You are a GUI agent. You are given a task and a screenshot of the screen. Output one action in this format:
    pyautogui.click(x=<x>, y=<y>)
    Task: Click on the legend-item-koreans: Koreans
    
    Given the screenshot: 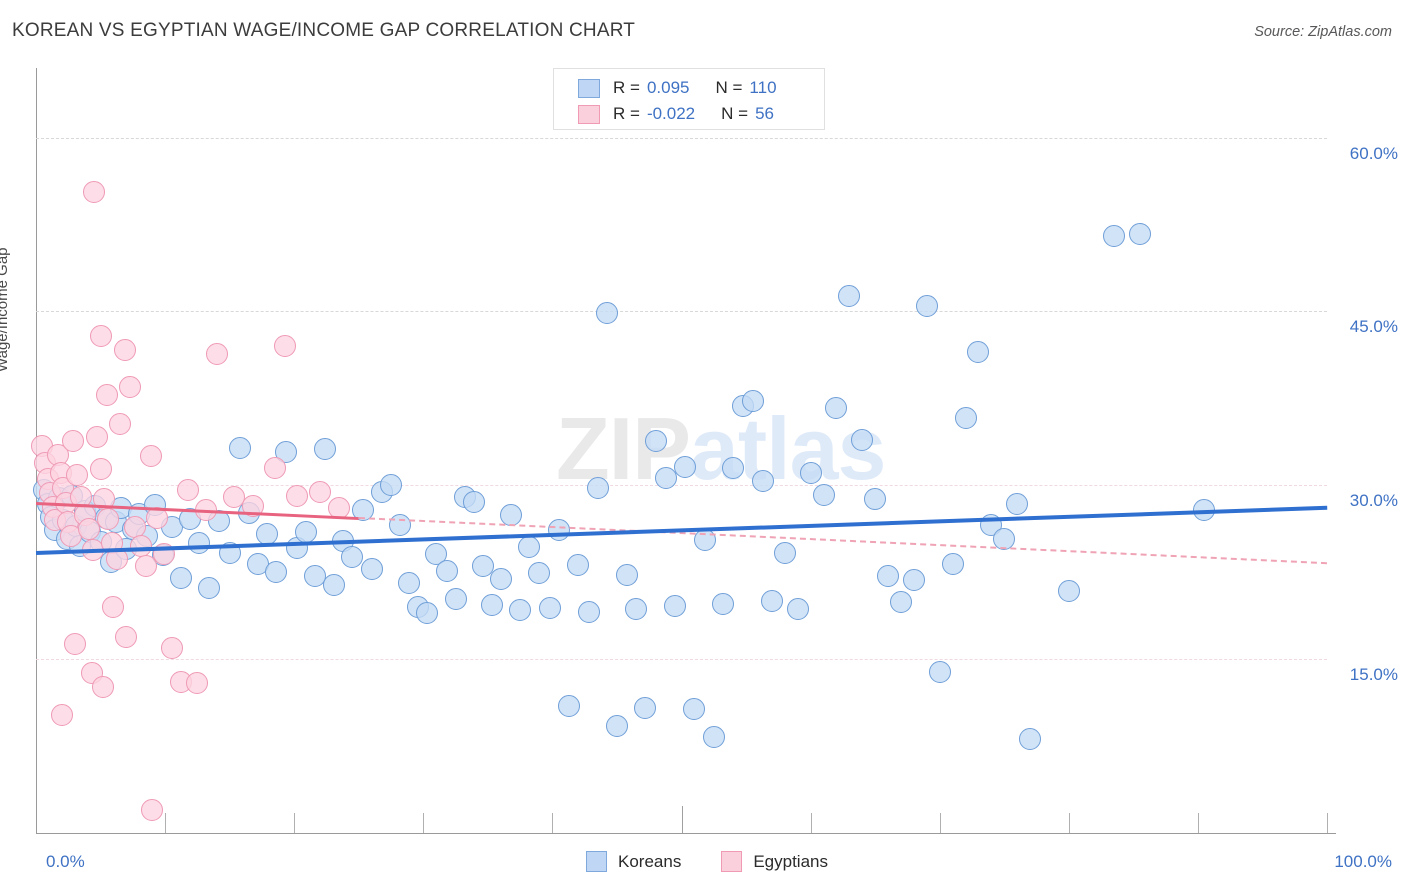 What is the action you would take?
    pyautogui.click(x=633, y=861)
    